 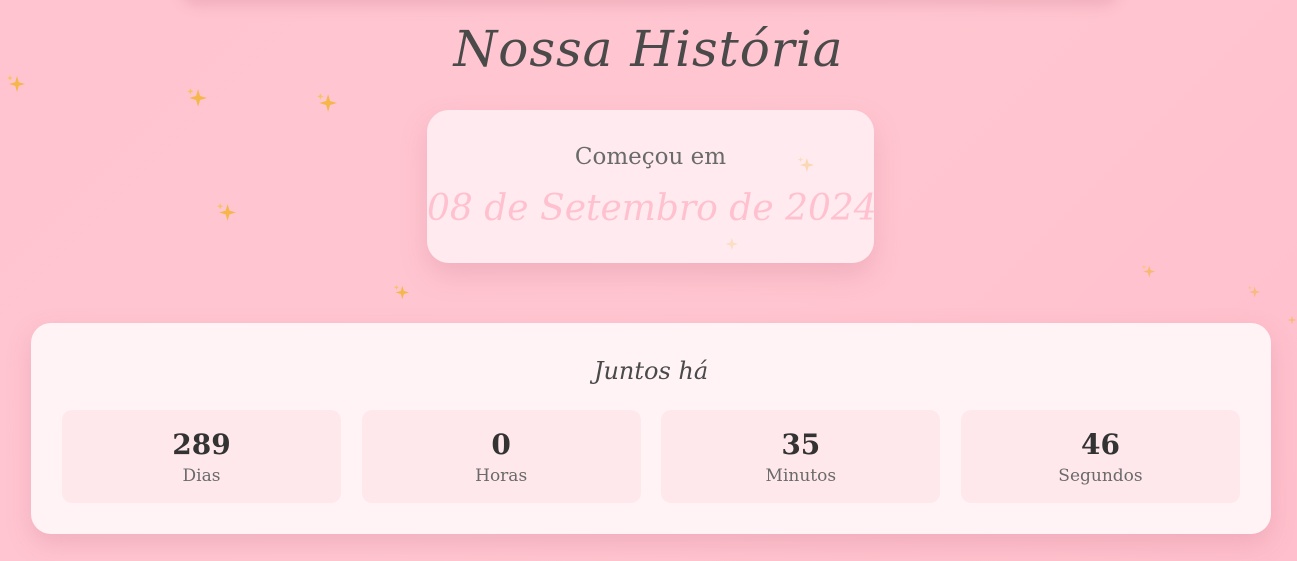 I want to click on counter-unit-minutes: 35 Minutos, so click(x=801, y=456).